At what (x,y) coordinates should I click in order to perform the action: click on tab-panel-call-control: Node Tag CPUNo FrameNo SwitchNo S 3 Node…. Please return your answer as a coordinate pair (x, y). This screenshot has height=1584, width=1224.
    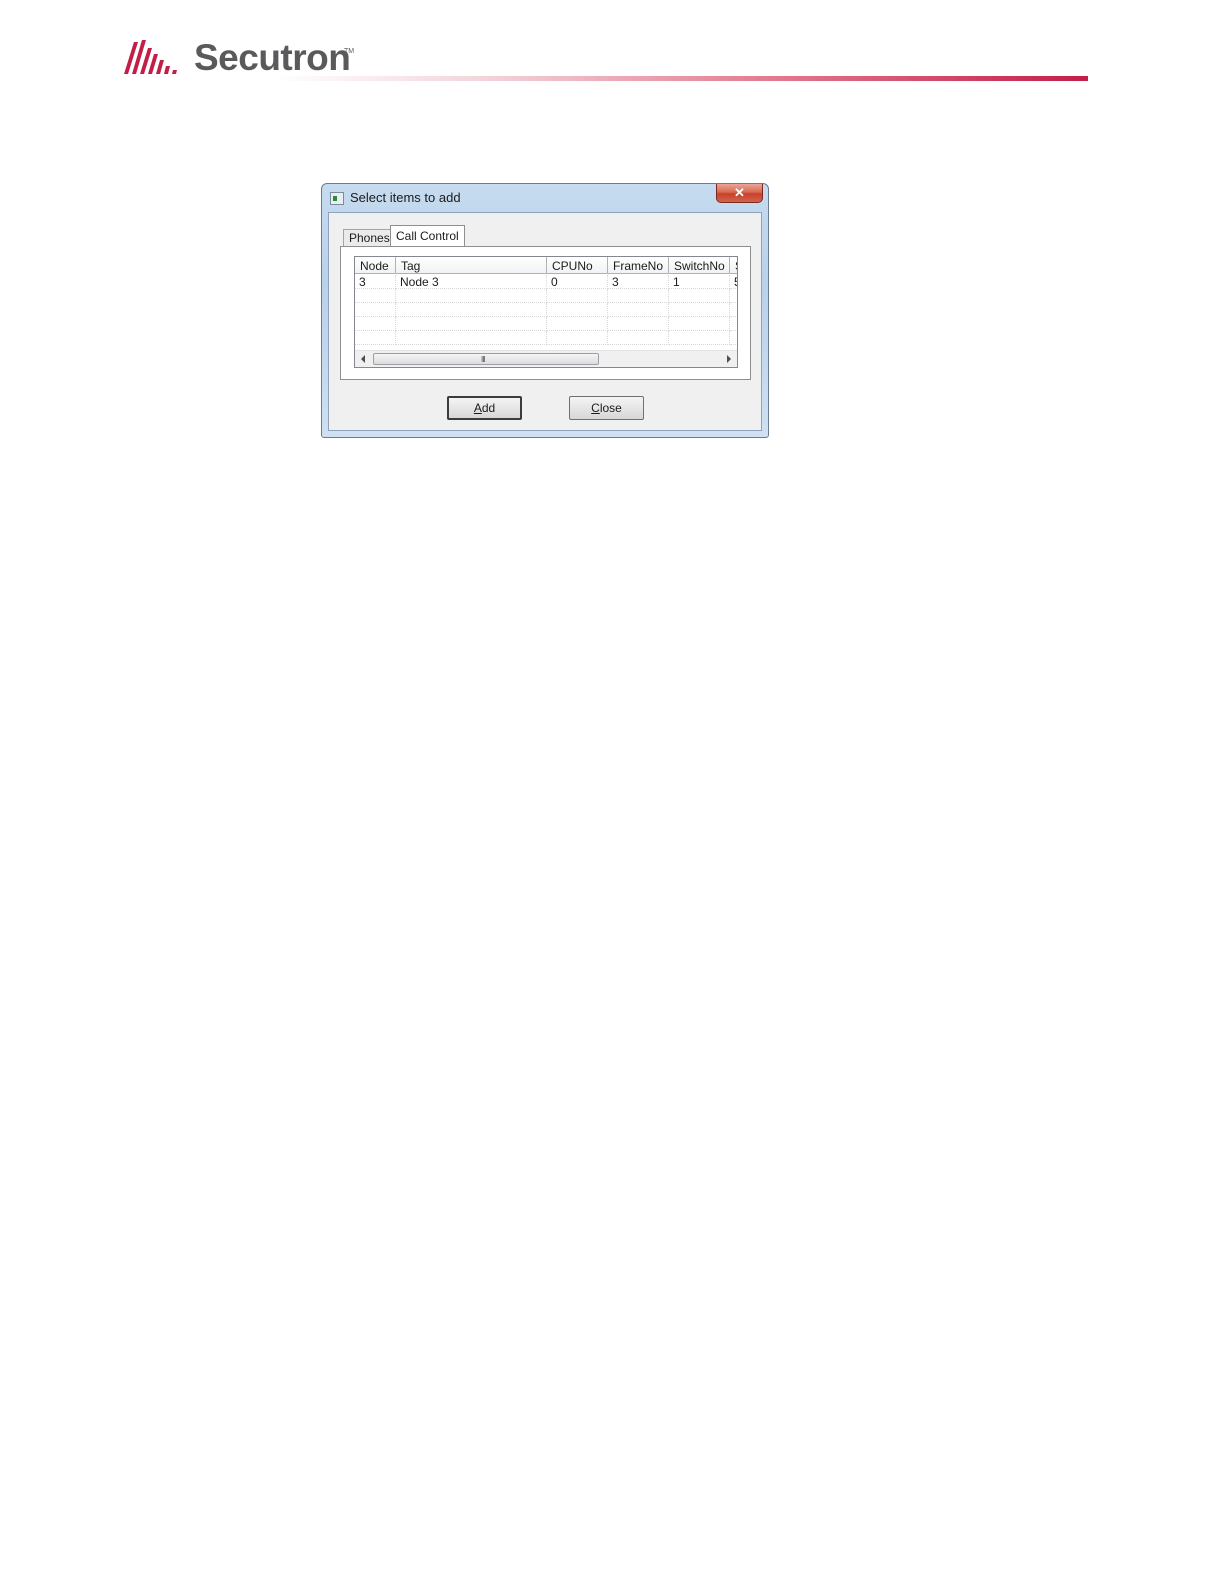
    Looking at the image, I should click on (545, 313).